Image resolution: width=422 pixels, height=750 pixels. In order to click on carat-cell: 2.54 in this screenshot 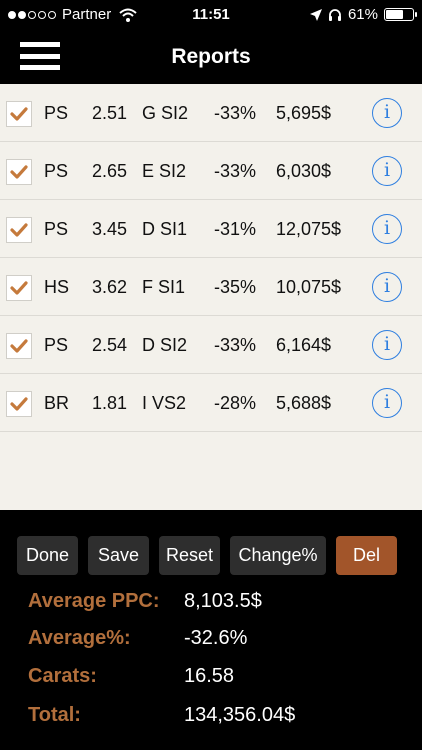, I will do `click(110, 345)`.